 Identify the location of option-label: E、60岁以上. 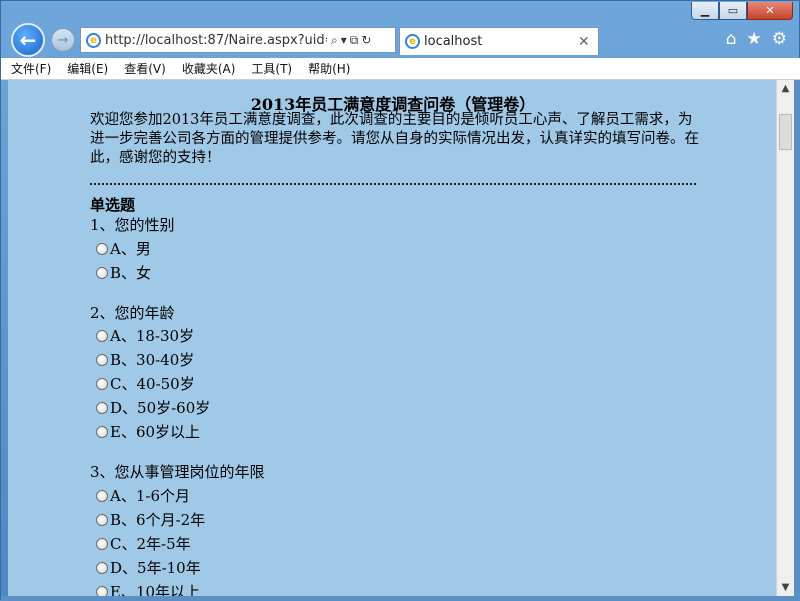
(155, 432).